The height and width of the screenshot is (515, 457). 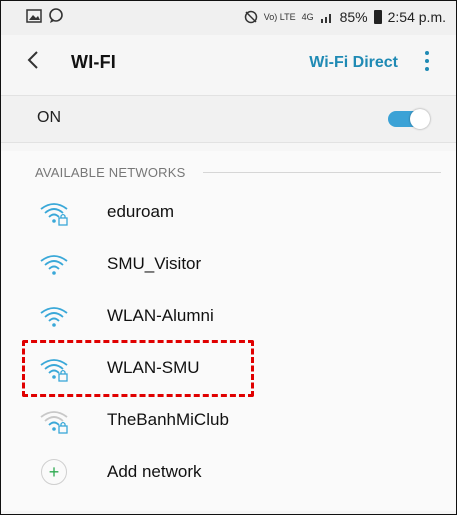 What do you see at coordinates (353, 63) in the screenshot?
I see `wifi-direct-button: Wi-Fi Direct` at bounding box center [353, 63].